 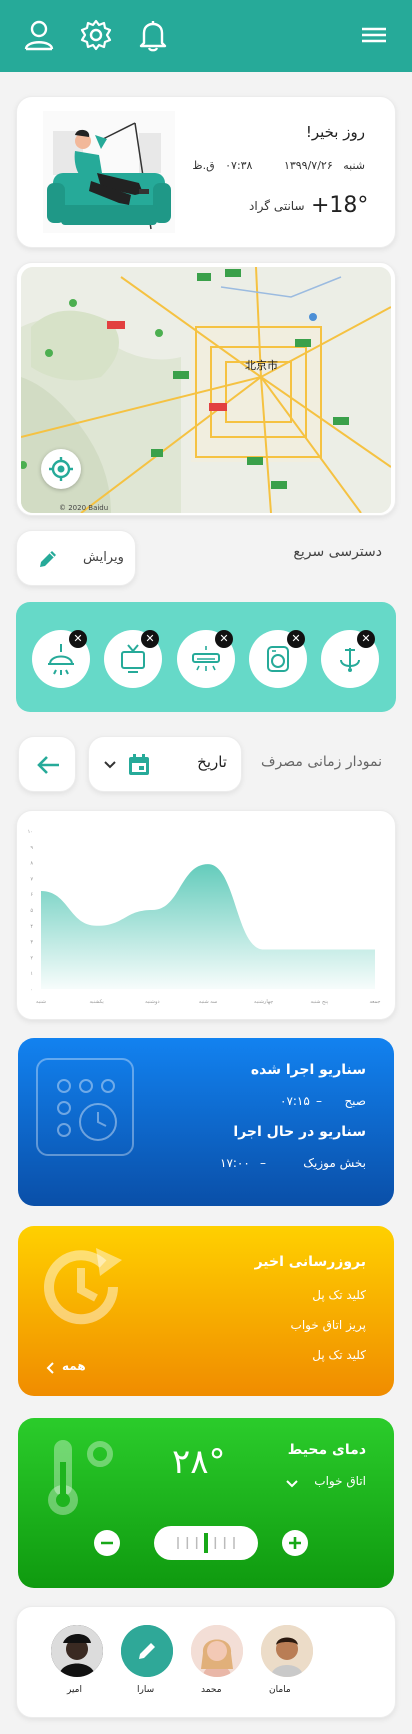 What do you see at coordinates (31, 911) in the screenshot?
I see `y-tick-label: ۵` at bounding box center [31, 911].